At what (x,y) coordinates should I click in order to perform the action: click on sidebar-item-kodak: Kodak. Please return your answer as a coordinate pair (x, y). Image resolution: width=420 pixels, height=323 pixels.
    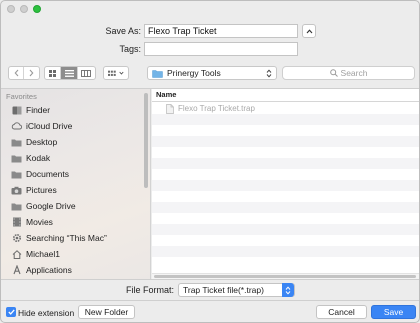
    Looking at the image, I should click on (30, 158).